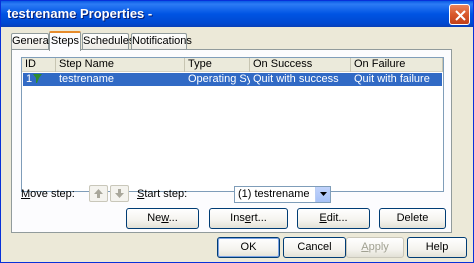  Describe the element at coordinates (412, 218) in the screenshot. I see `delete-step-button: Delete` at that location.